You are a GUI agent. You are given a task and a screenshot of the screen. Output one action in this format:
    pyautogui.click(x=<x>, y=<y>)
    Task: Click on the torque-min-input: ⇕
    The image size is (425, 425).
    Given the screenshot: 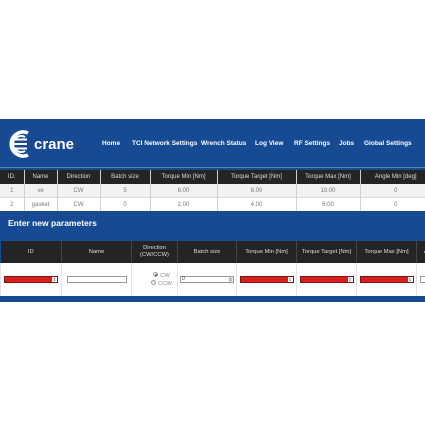 What is the action you would take?
    pyautogui.click(x=266, y=279)
    